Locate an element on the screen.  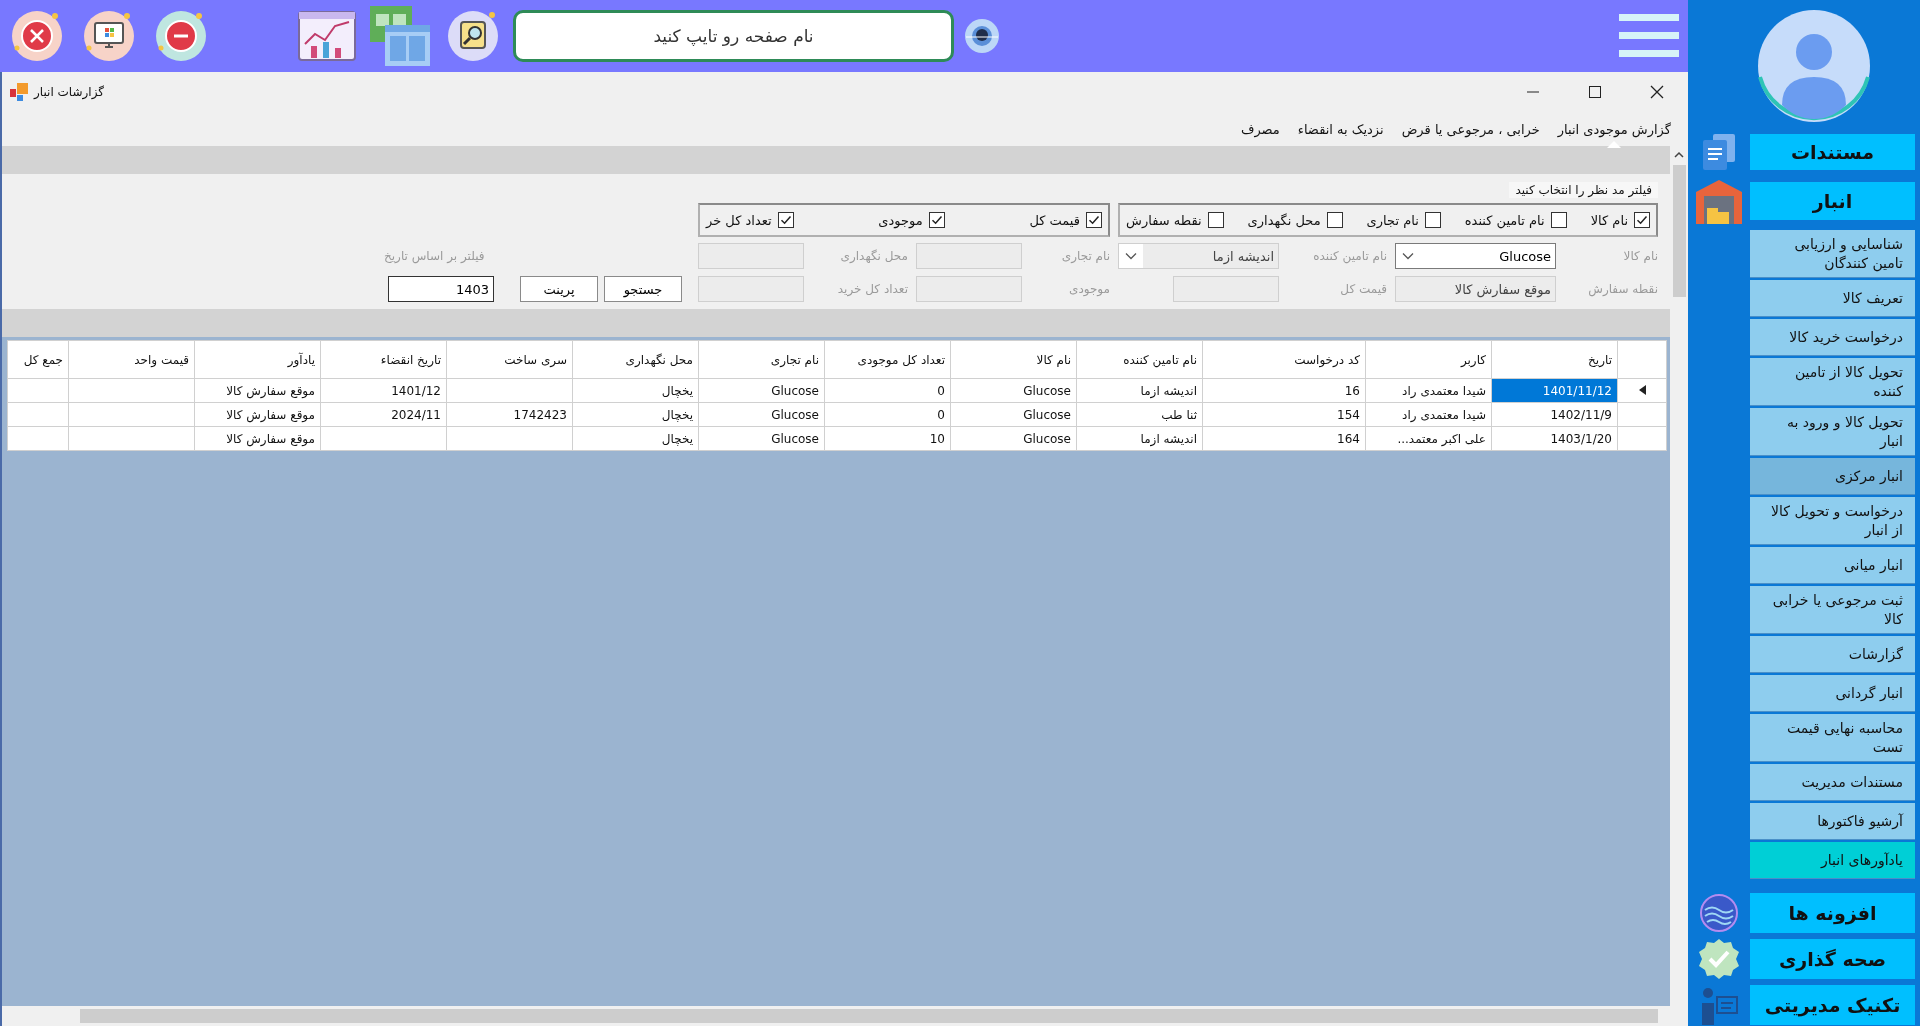
column-header: سری ساخت is located at coordinates (509, 359).